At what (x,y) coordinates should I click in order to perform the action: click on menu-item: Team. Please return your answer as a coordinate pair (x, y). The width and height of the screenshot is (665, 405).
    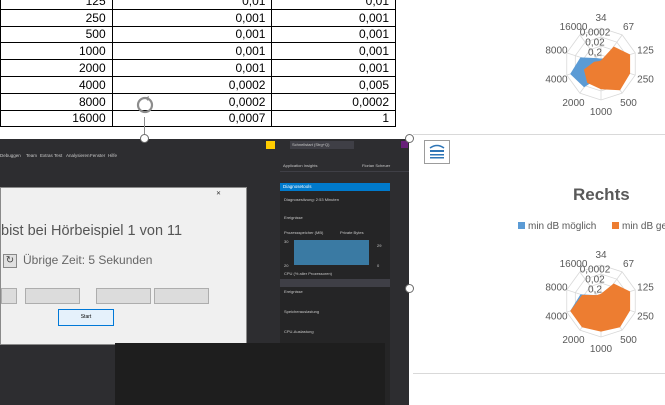
    Looking at the image, I should click on (31, 155).